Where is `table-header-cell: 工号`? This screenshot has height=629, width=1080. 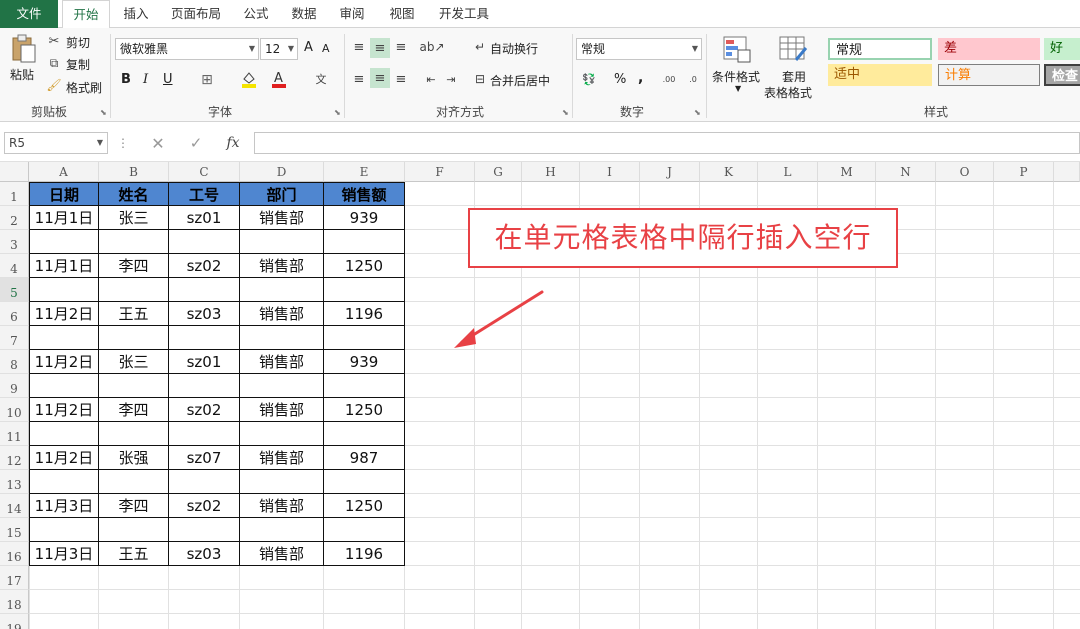 table-header-cell: 工号 is located at coordinates (204, 194).